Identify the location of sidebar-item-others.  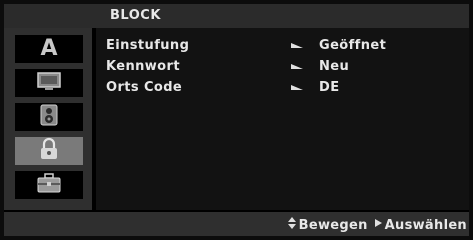
(49, 185).